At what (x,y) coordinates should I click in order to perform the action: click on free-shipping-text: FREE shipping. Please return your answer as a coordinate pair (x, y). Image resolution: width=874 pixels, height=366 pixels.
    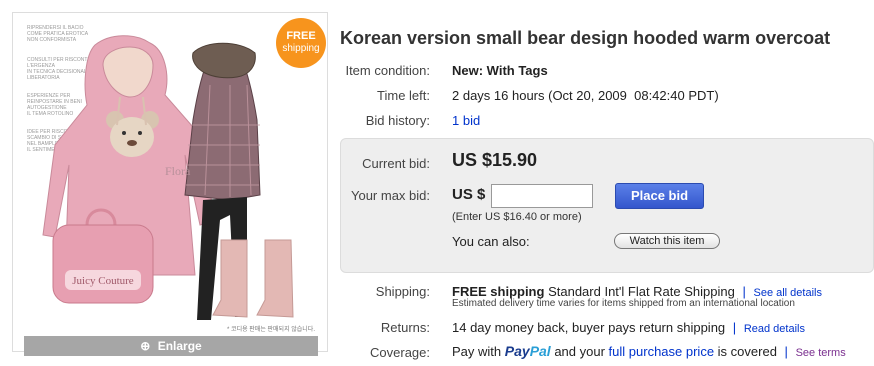
    Looking at the image, I should click on (498, 291).